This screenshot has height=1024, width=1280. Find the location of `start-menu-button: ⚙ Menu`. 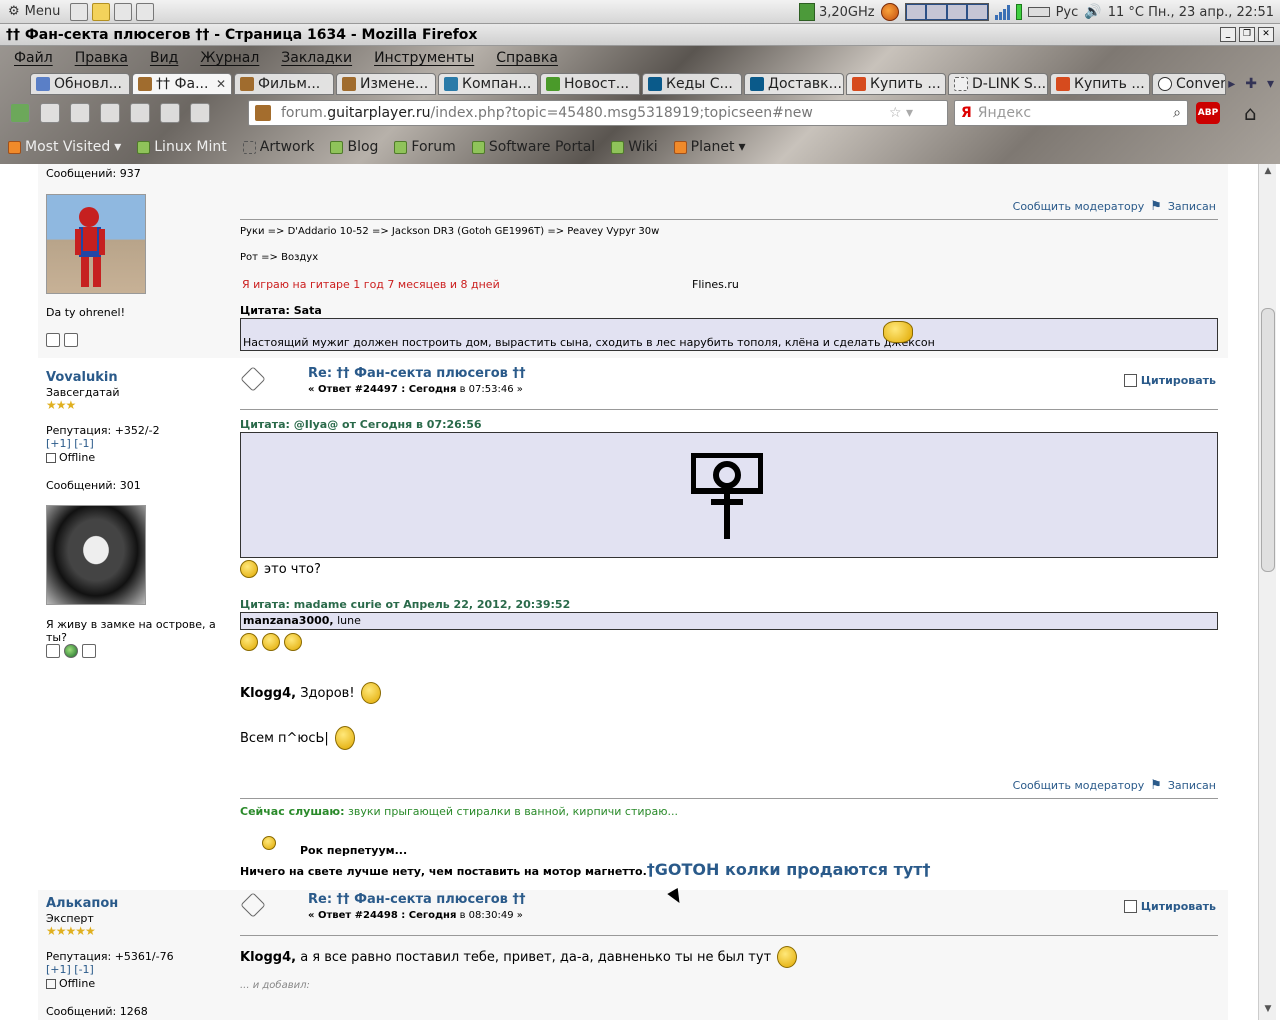

start-menu-button: ⚙ Menu is located at coordinates (34, 12).